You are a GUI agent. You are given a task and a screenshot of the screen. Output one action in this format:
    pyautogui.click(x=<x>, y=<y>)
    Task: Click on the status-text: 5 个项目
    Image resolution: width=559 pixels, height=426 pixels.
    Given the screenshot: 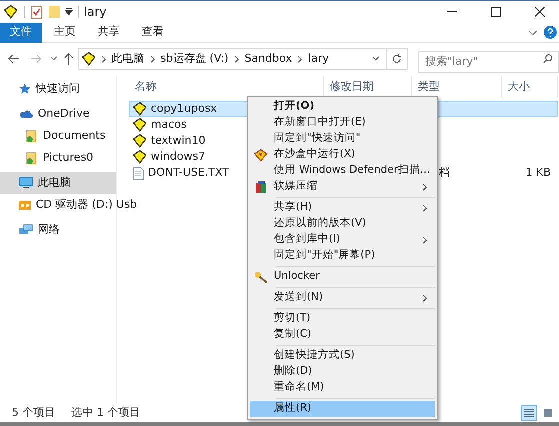 What is the action you would take?
    pyautogui.click(x=34, y=412)
    